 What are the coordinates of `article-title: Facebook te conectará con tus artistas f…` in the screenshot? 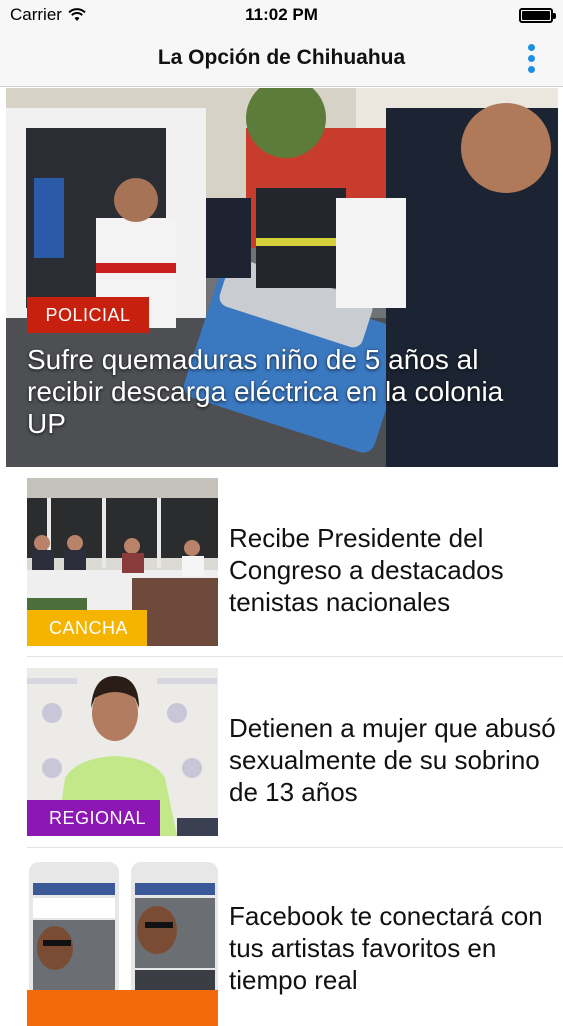 It's located at (386, 948).